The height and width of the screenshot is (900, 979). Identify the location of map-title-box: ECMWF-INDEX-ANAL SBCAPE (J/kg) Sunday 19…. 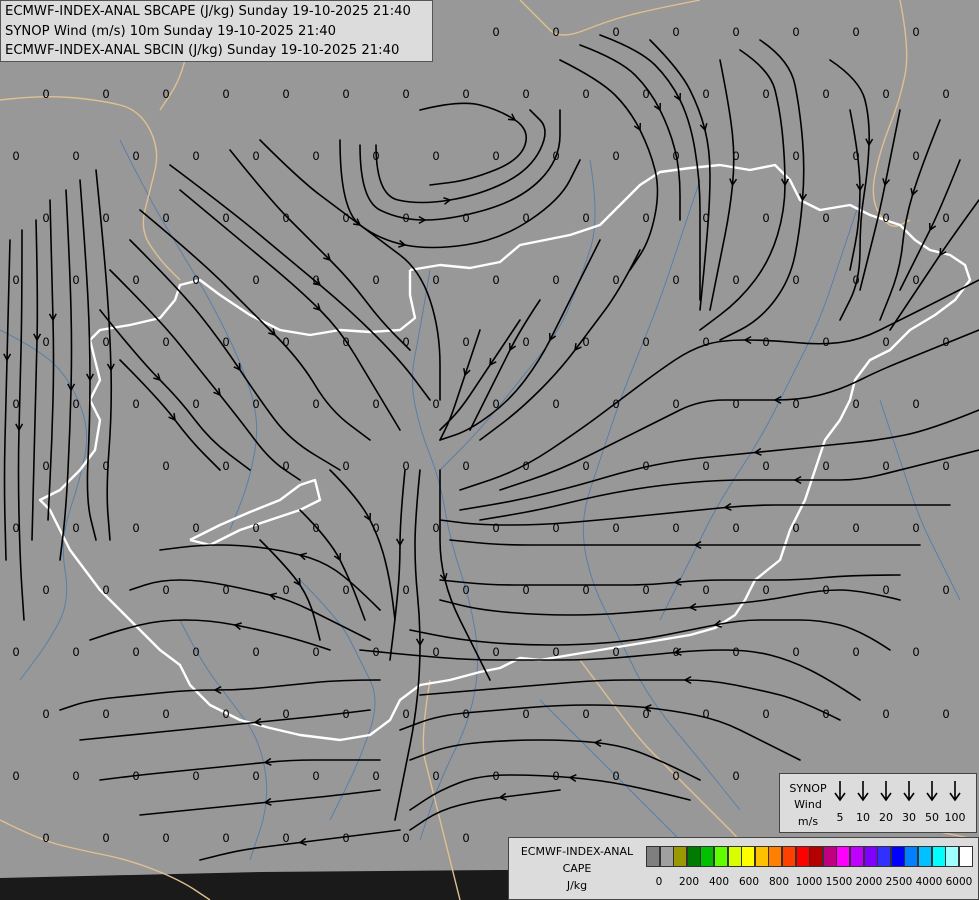
(216, 31).